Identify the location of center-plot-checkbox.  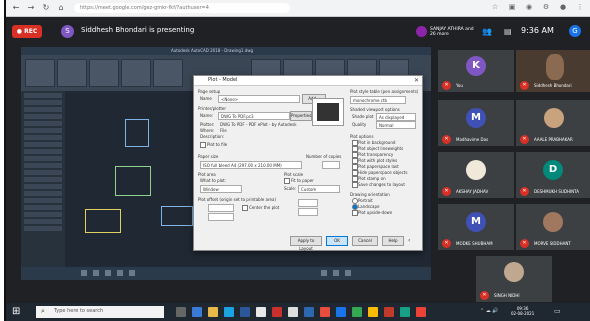
(245, 208).